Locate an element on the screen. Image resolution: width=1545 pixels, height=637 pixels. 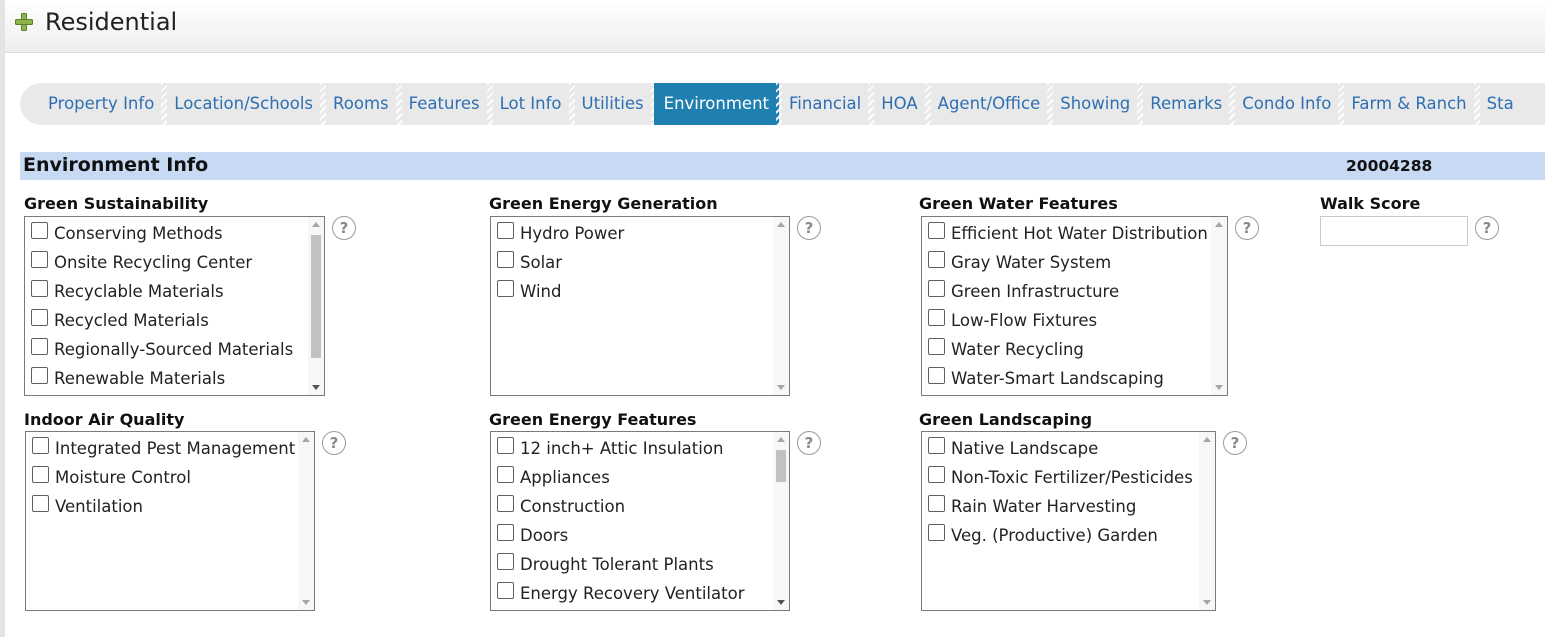
tab-farm-ranch: Farm & Ranch is located at coordinates (1410, 104).